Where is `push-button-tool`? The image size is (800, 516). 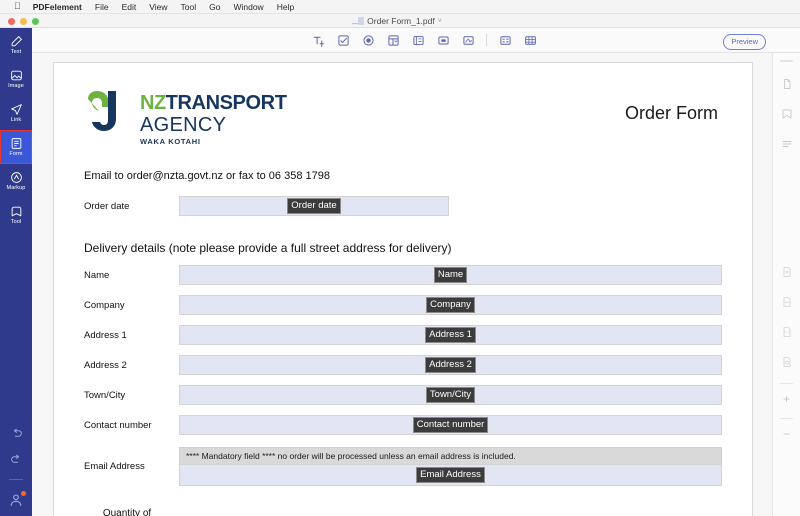 push-button-tool is located at coordinates (443, 40).